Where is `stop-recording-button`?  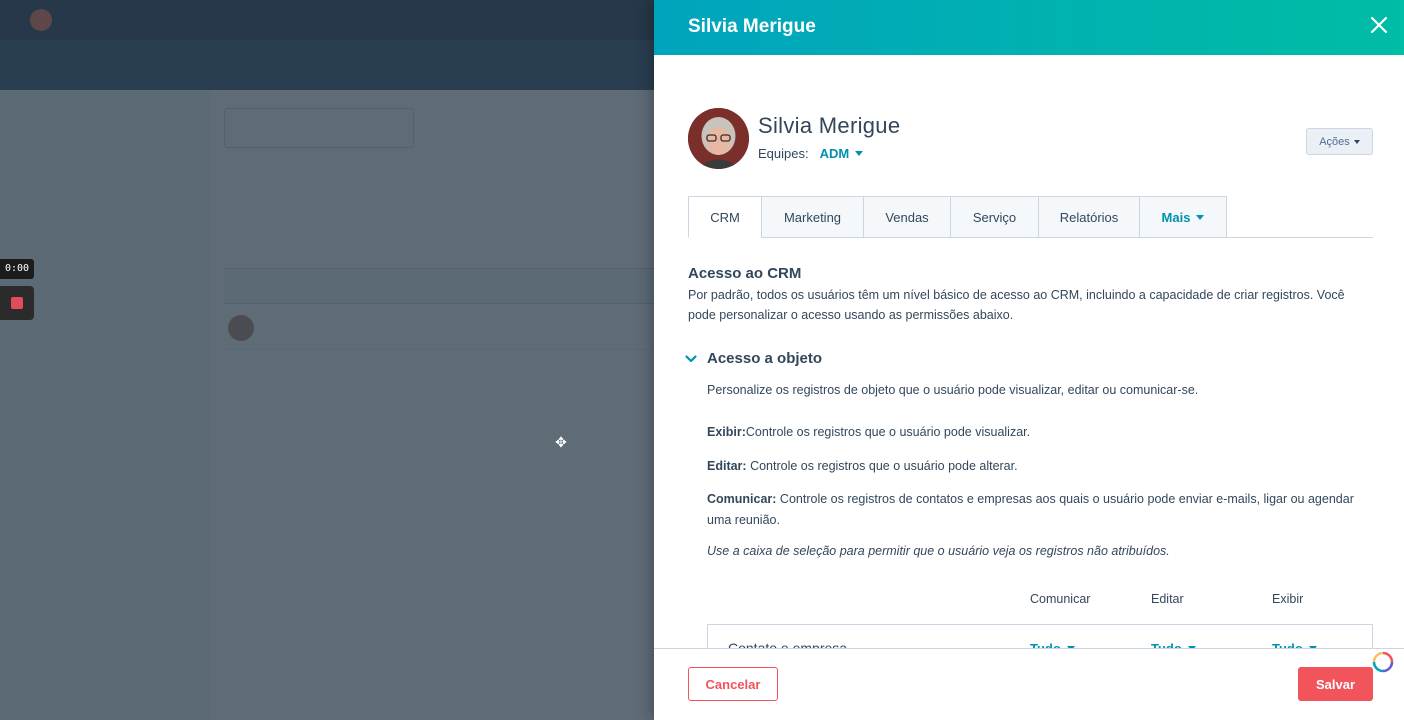 stop-recording-button is located at coordinates (17, 303).